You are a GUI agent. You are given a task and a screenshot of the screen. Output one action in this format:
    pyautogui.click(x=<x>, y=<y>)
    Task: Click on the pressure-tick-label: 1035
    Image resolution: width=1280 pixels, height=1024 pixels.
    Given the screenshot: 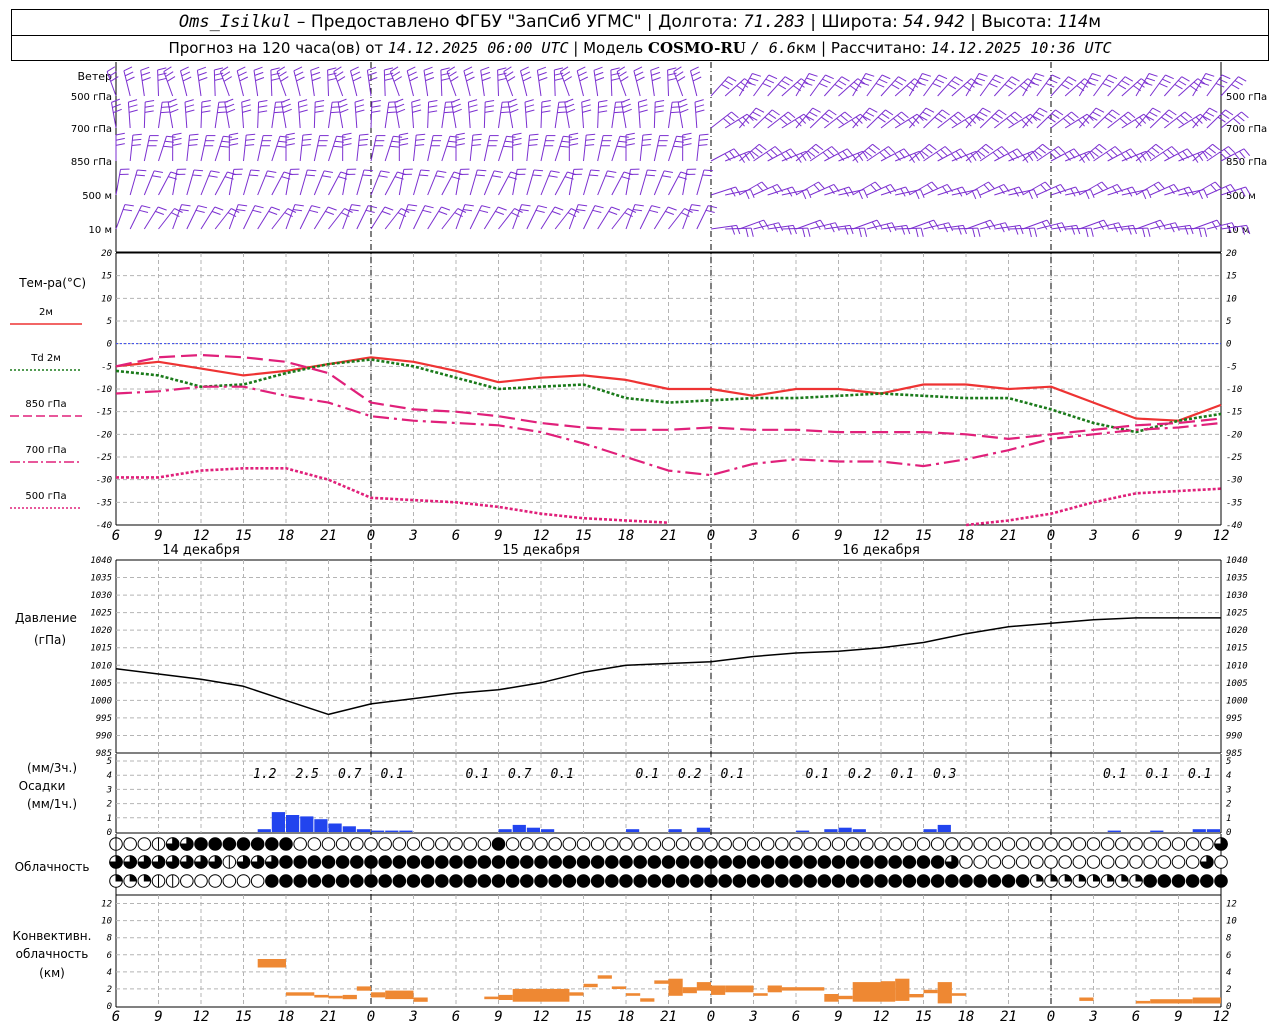 What is the action you would take?
    pyautogui.click(x=101, y=579)
    